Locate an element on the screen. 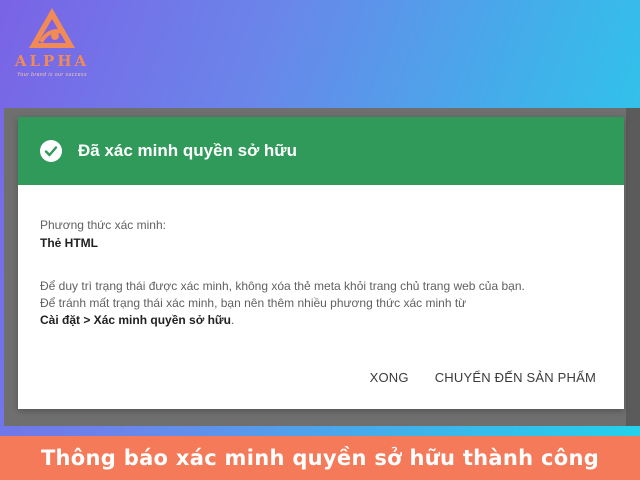 The image size is (640, 480). info-line-3: Cài đặt > Xác minh quyền sở hữu. is located at coordinates (321, 320).